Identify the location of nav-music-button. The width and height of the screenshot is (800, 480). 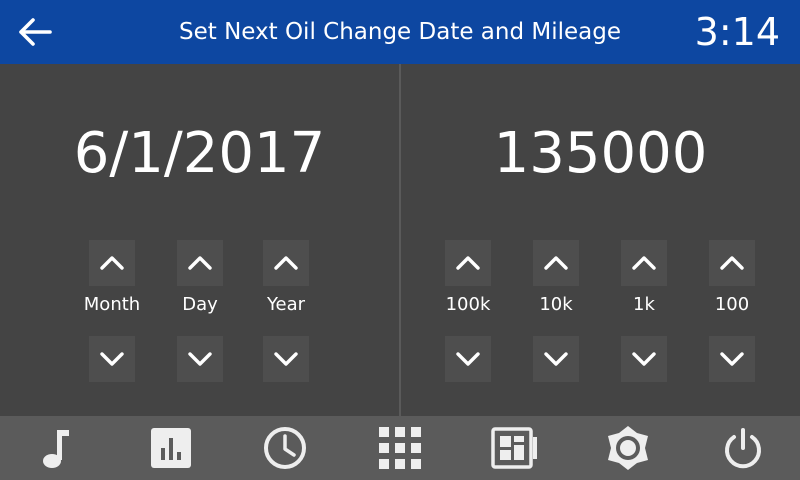
(57, 448).